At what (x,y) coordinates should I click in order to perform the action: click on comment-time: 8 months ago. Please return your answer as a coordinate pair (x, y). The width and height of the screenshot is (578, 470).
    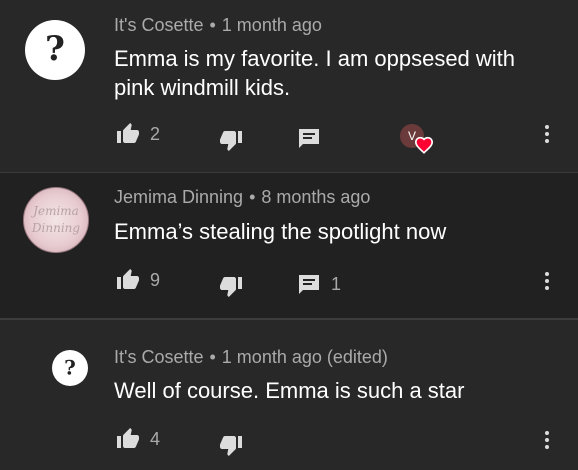
    Looking at the image, I should click on (315, 197).